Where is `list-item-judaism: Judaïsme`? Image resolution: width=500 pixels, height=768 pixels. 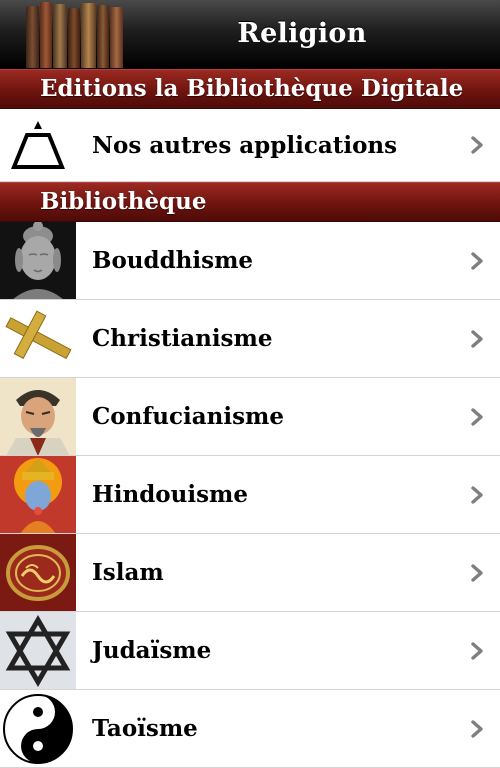 list-item-judaism: Judaïsme is located at coordinates (250, 651).